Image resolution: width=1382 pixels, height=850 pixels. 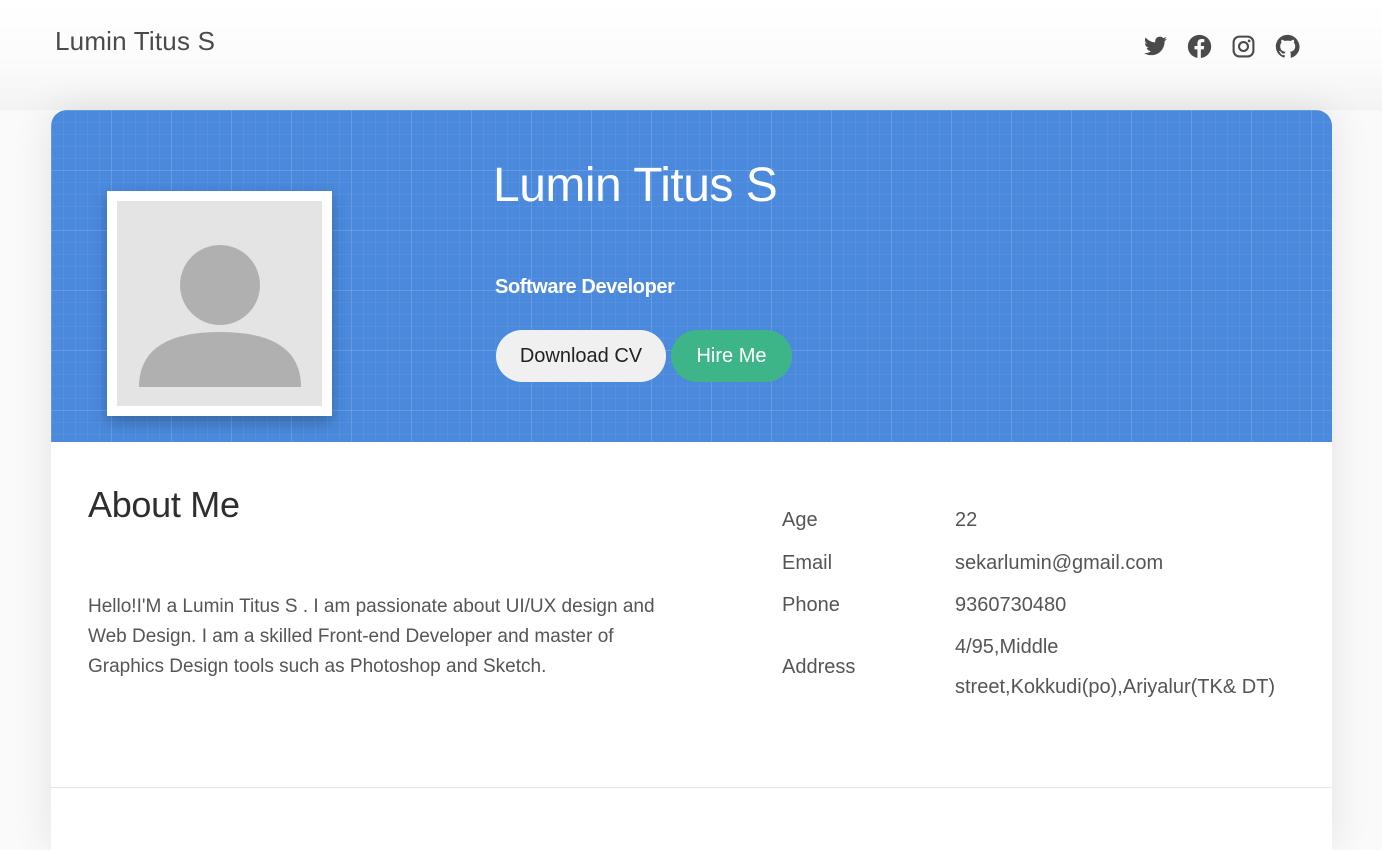 What do you see at coordinates (635, 185) in the screenshot?
I see `hero-name: Lumin Titus S` at bounding box center [635, 185].